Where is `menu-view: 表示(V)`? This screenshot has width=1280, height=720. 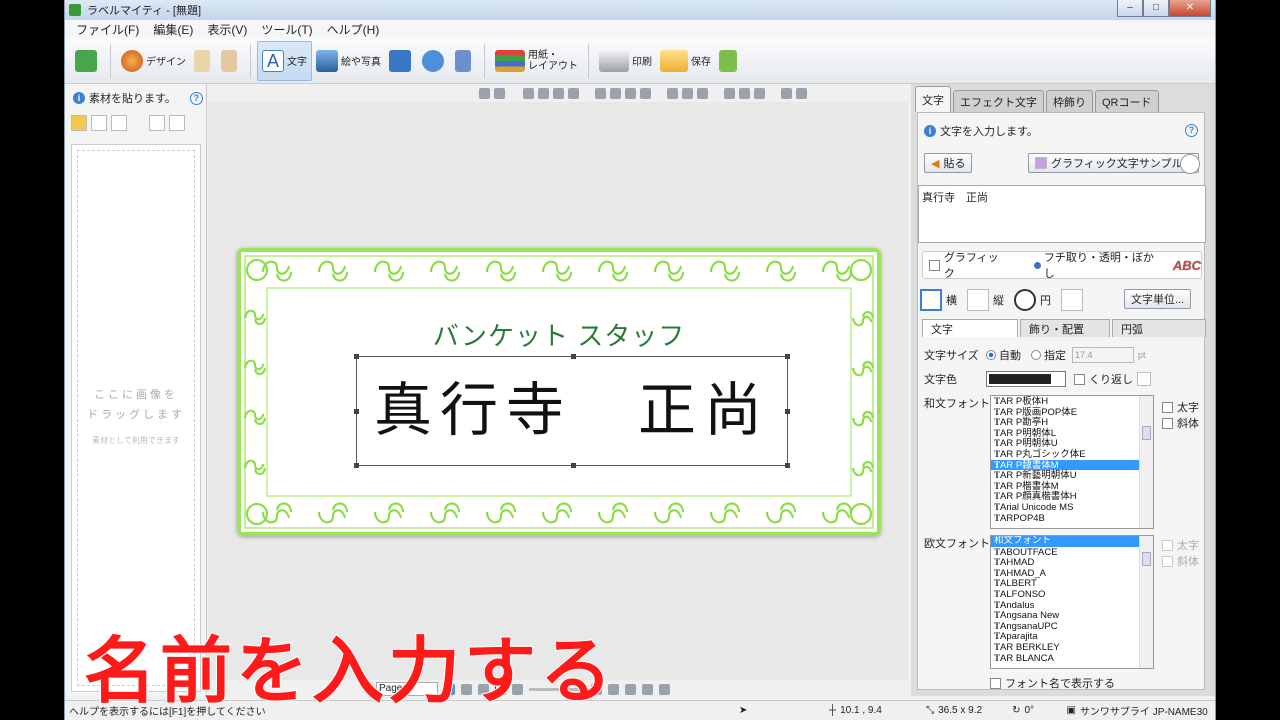 menu-view: 表示(V) is located at coordinates (227, 29).